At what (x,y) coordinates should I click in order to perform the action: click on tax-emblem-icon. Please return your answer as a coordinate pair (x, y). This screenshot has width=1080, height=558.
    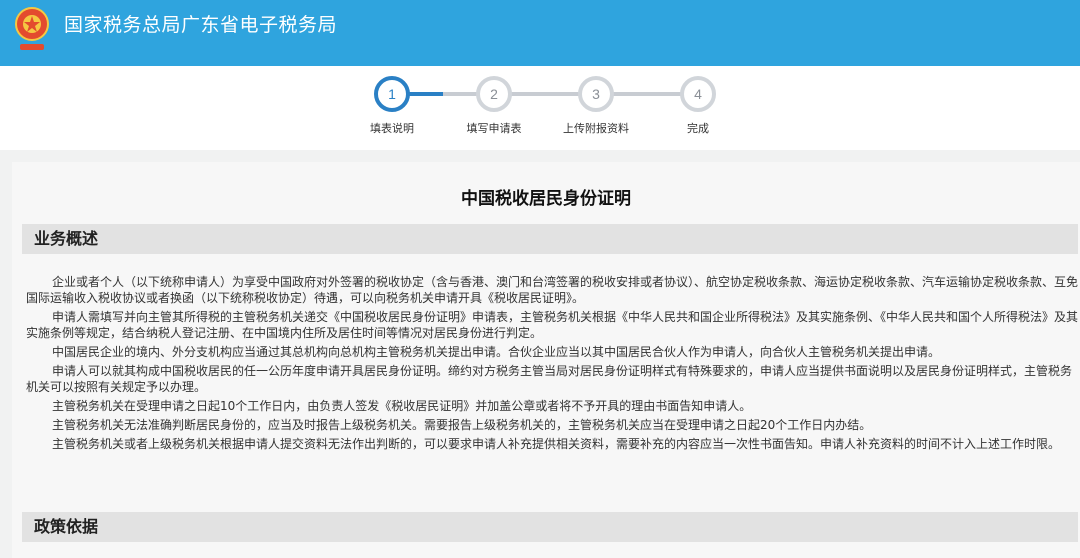
    Looking at the image, I should click on (32, 28).